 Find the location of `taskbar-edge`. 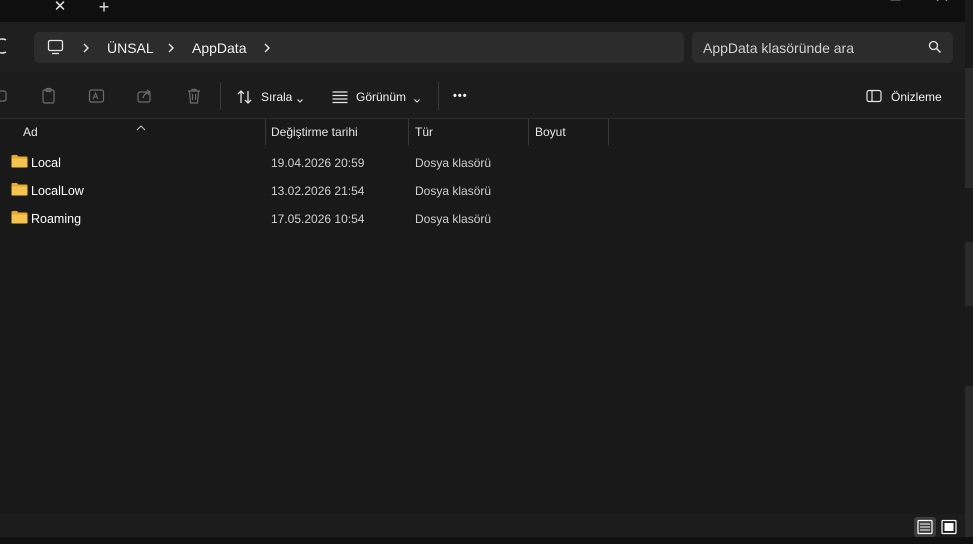

taskbar-edge is located at coordinates (486, 540).